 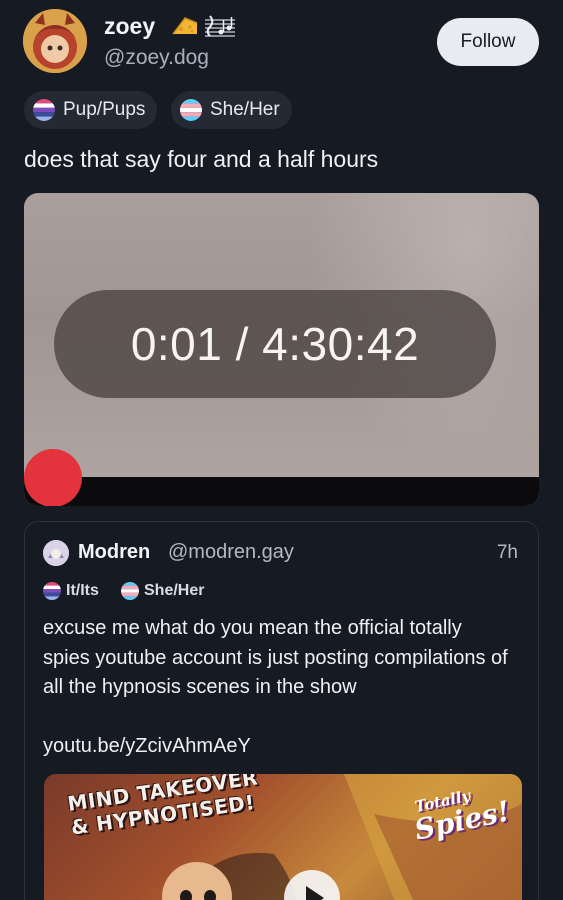 I want to click on music-notes-icon, so click(x=220, y=26).